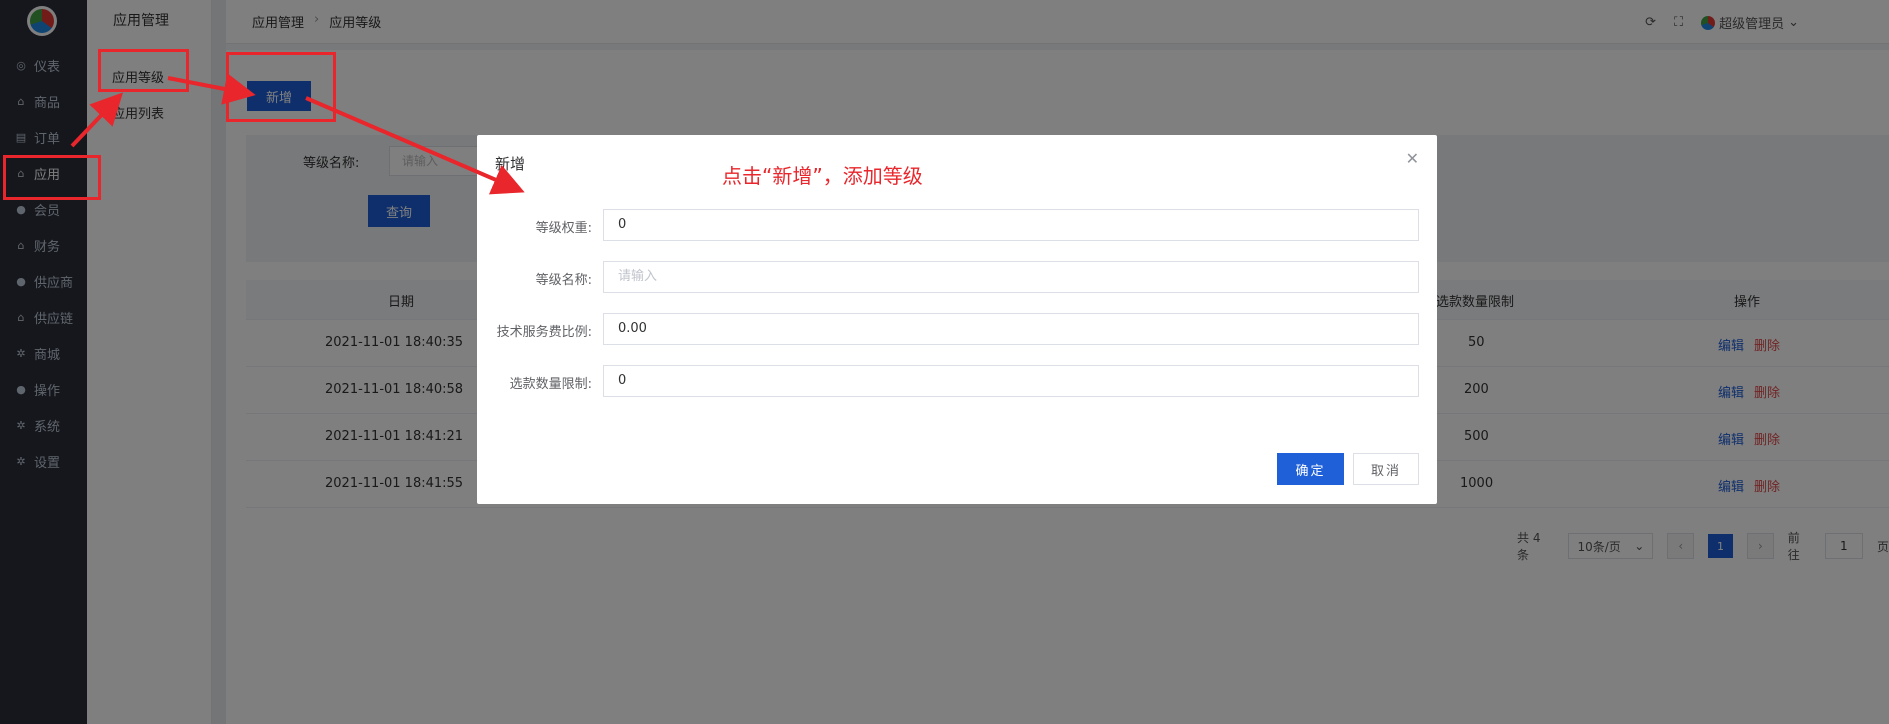  Describe the element at coordinates (1011, 277) in the screenshot. I see `level-name-input: 请输入` at that location.